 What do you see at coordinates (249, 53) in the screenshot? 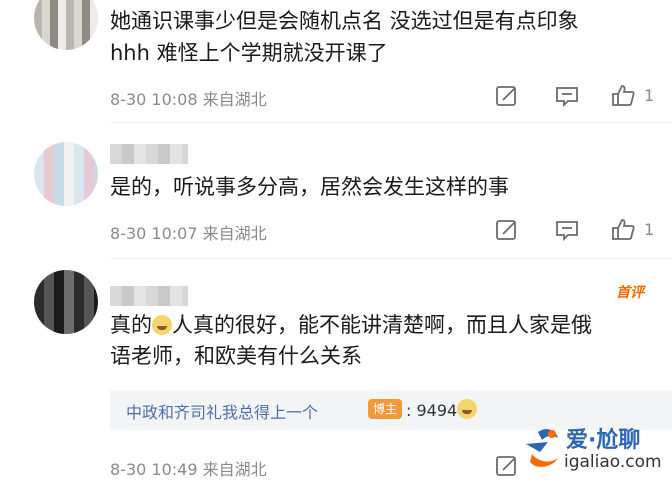
I see `comment-text-line: hhh 难怪上个学期就没开课了` at bounding box center [249, 53].